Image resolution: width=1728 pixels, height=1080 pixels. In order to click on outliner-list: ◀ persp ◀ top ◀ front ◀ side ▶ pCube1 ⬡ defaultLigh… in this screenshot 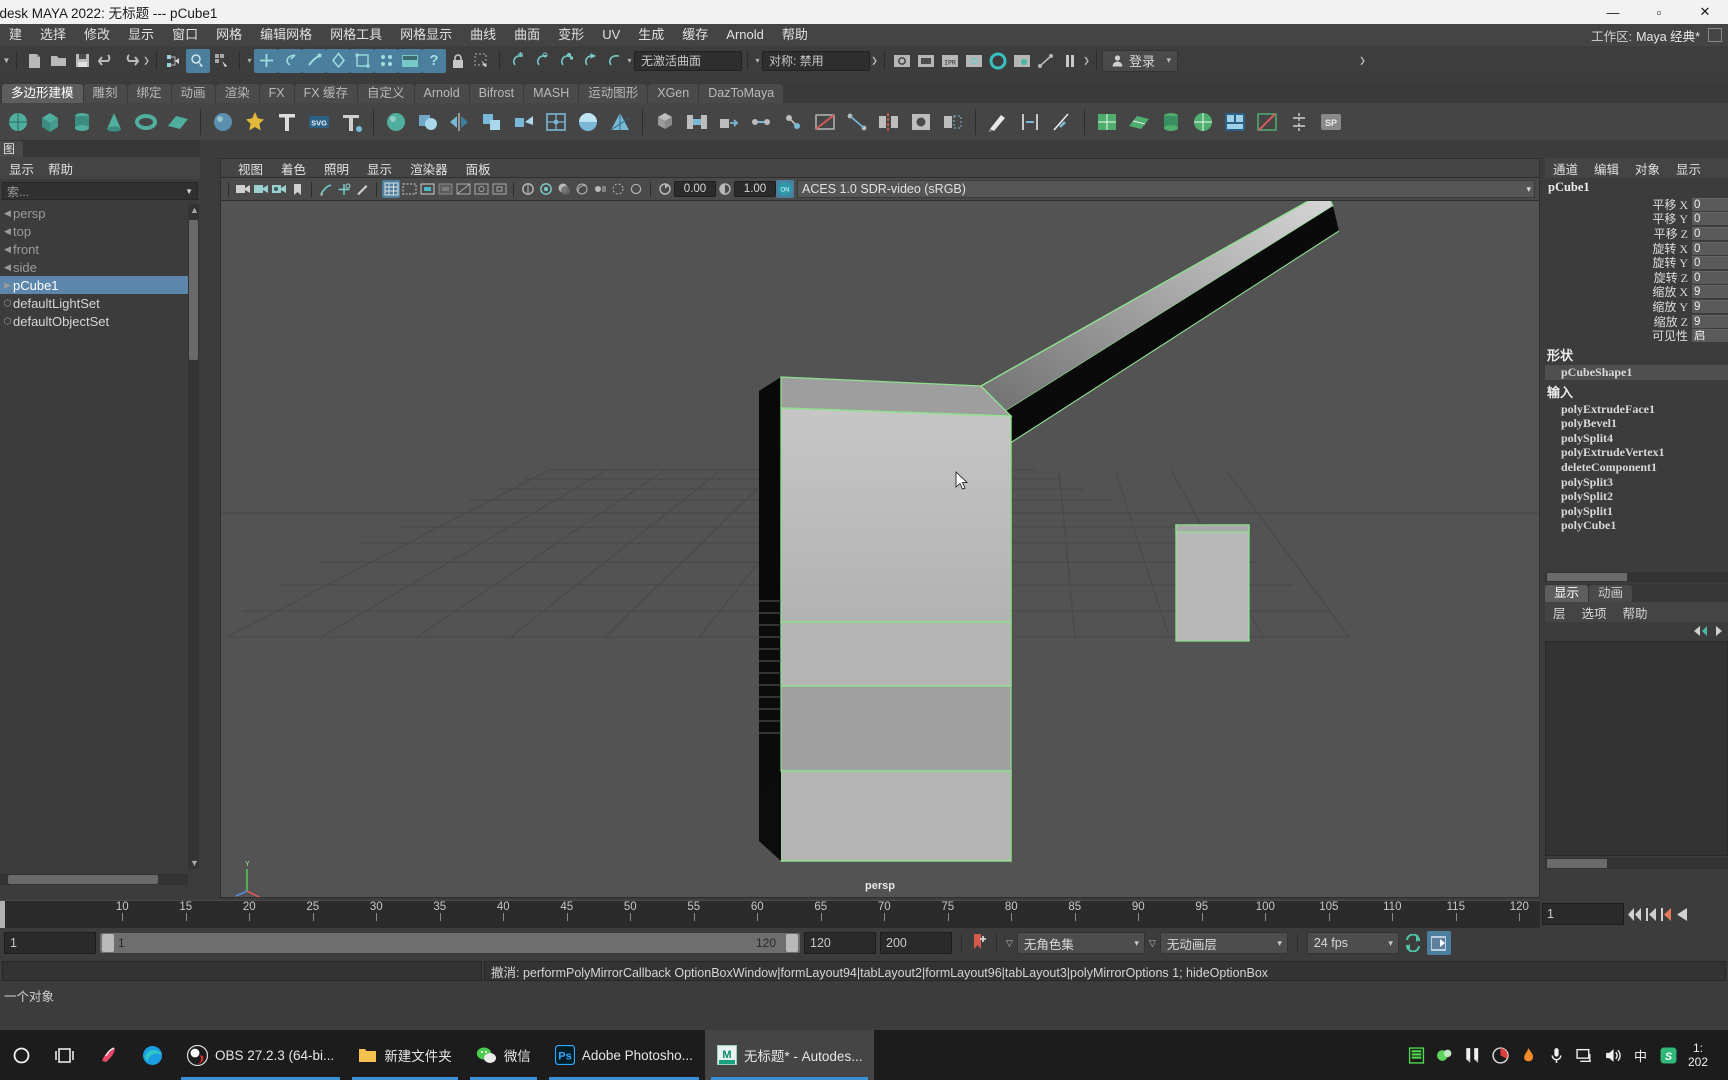, I will do `click(94, 536)`.